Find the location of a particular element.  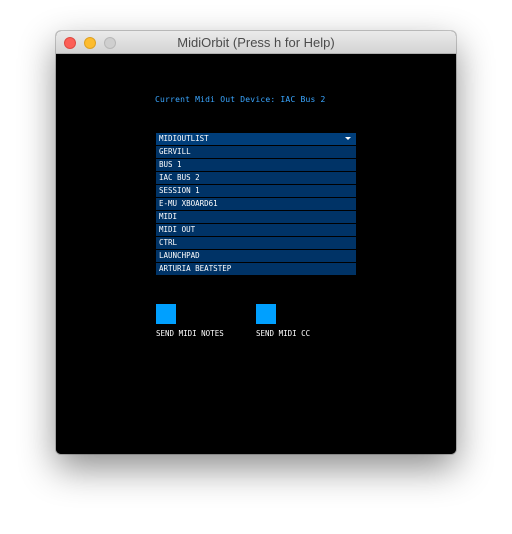

send-midi-notes-checkbox is located at coordinates (166, 314).